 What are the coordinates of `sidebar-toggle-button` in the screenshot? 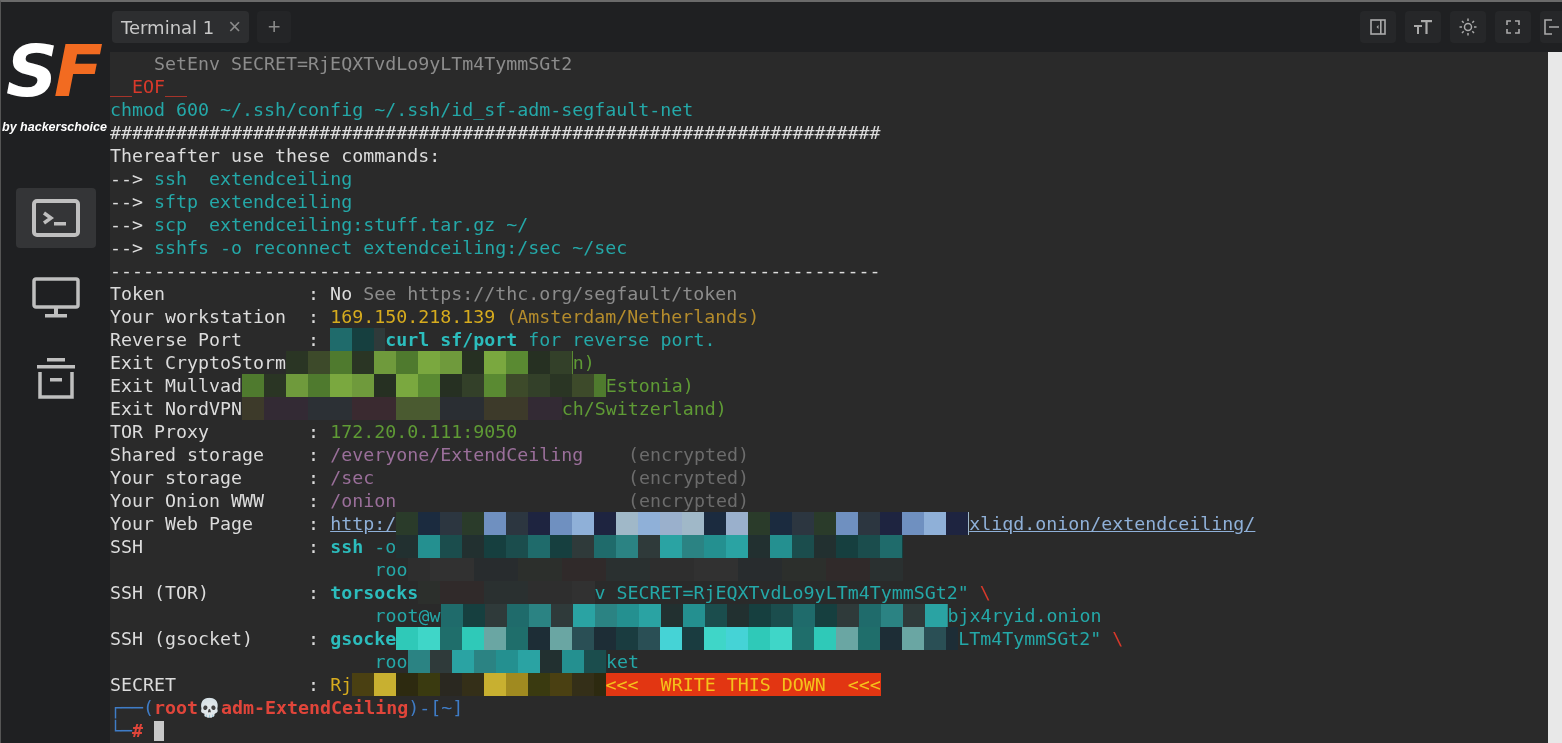 It's located at (1378, 27).